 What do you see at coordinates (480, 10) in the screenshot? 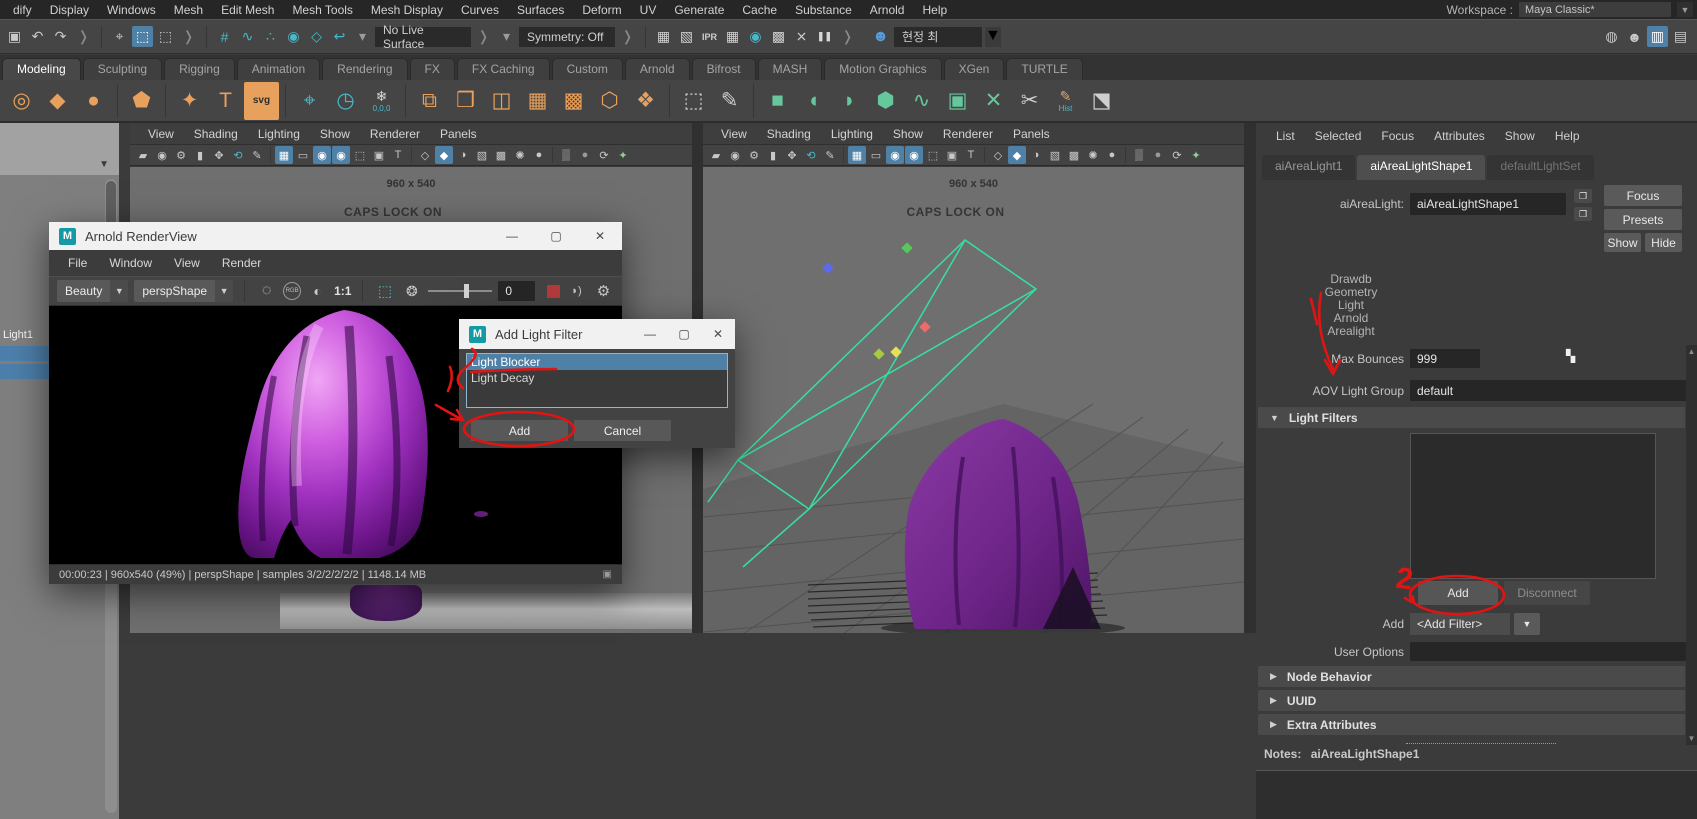
I see `menu-item-curves: Curves` at bounding box center [480, 10].